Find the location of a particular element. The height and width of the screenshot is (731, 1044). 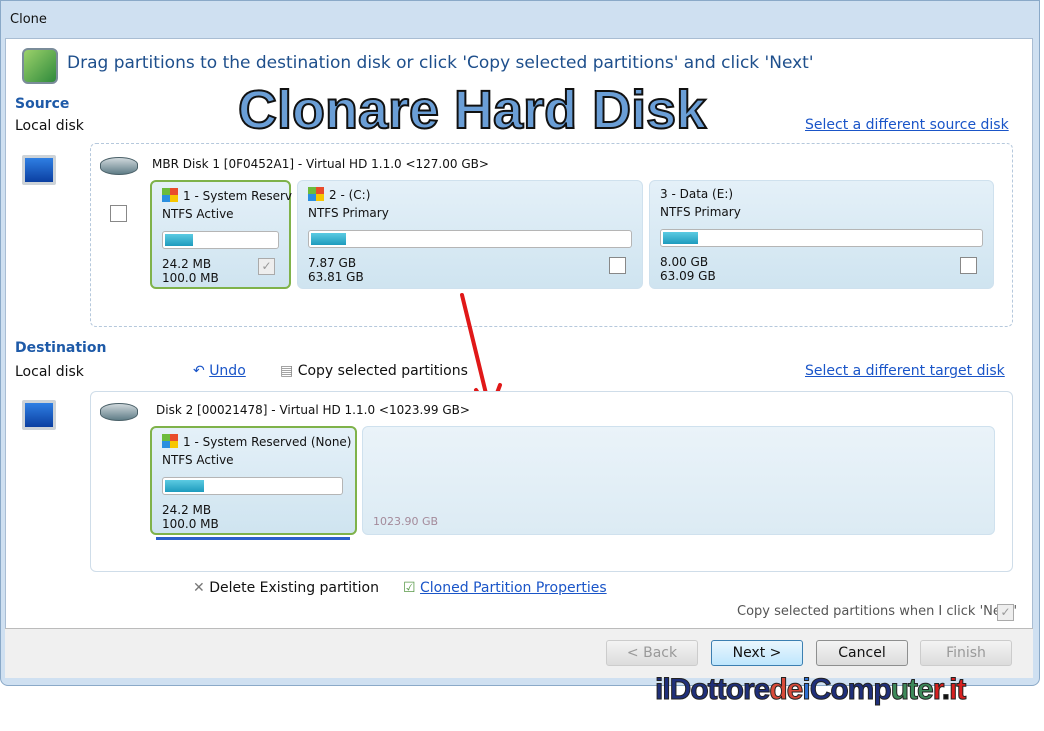

unallocated-size: 1023.90 GB is located at coordinates (406, 521).